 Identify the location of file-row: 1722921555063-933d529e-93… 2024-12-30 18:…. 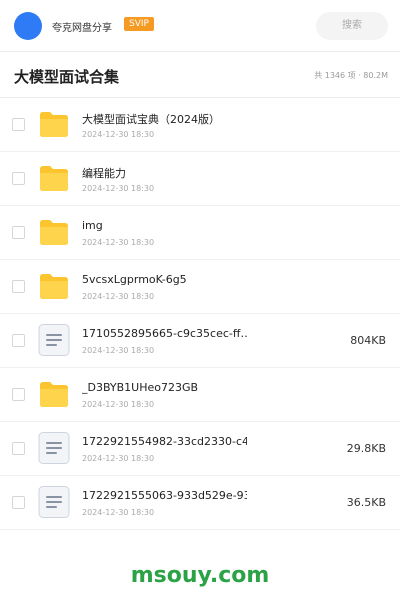
(200, 503).